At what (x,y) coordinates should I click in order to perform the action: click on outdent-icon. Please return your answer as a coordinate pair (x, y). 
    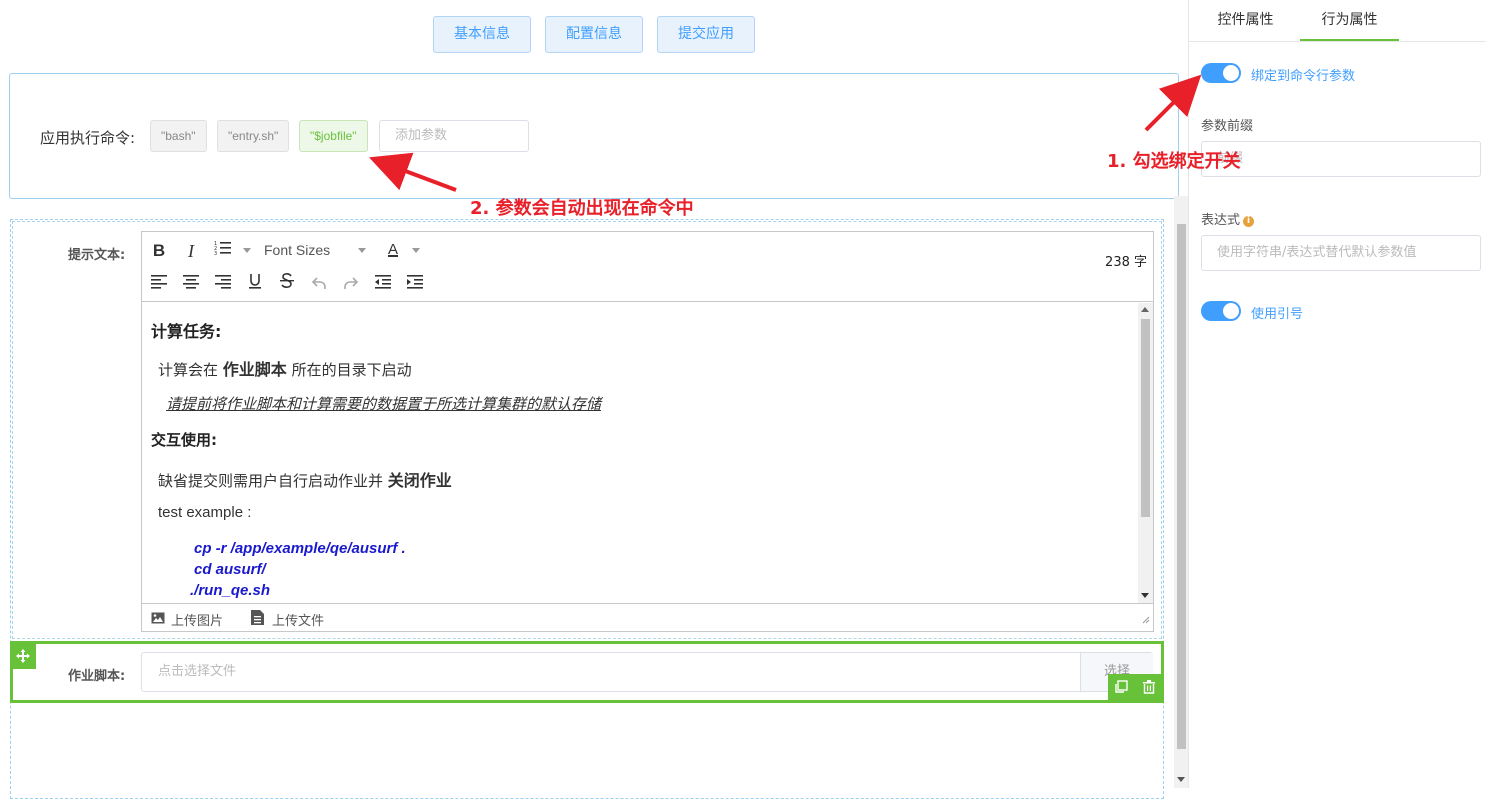
    Looking at the image, I should click on (383, 284).